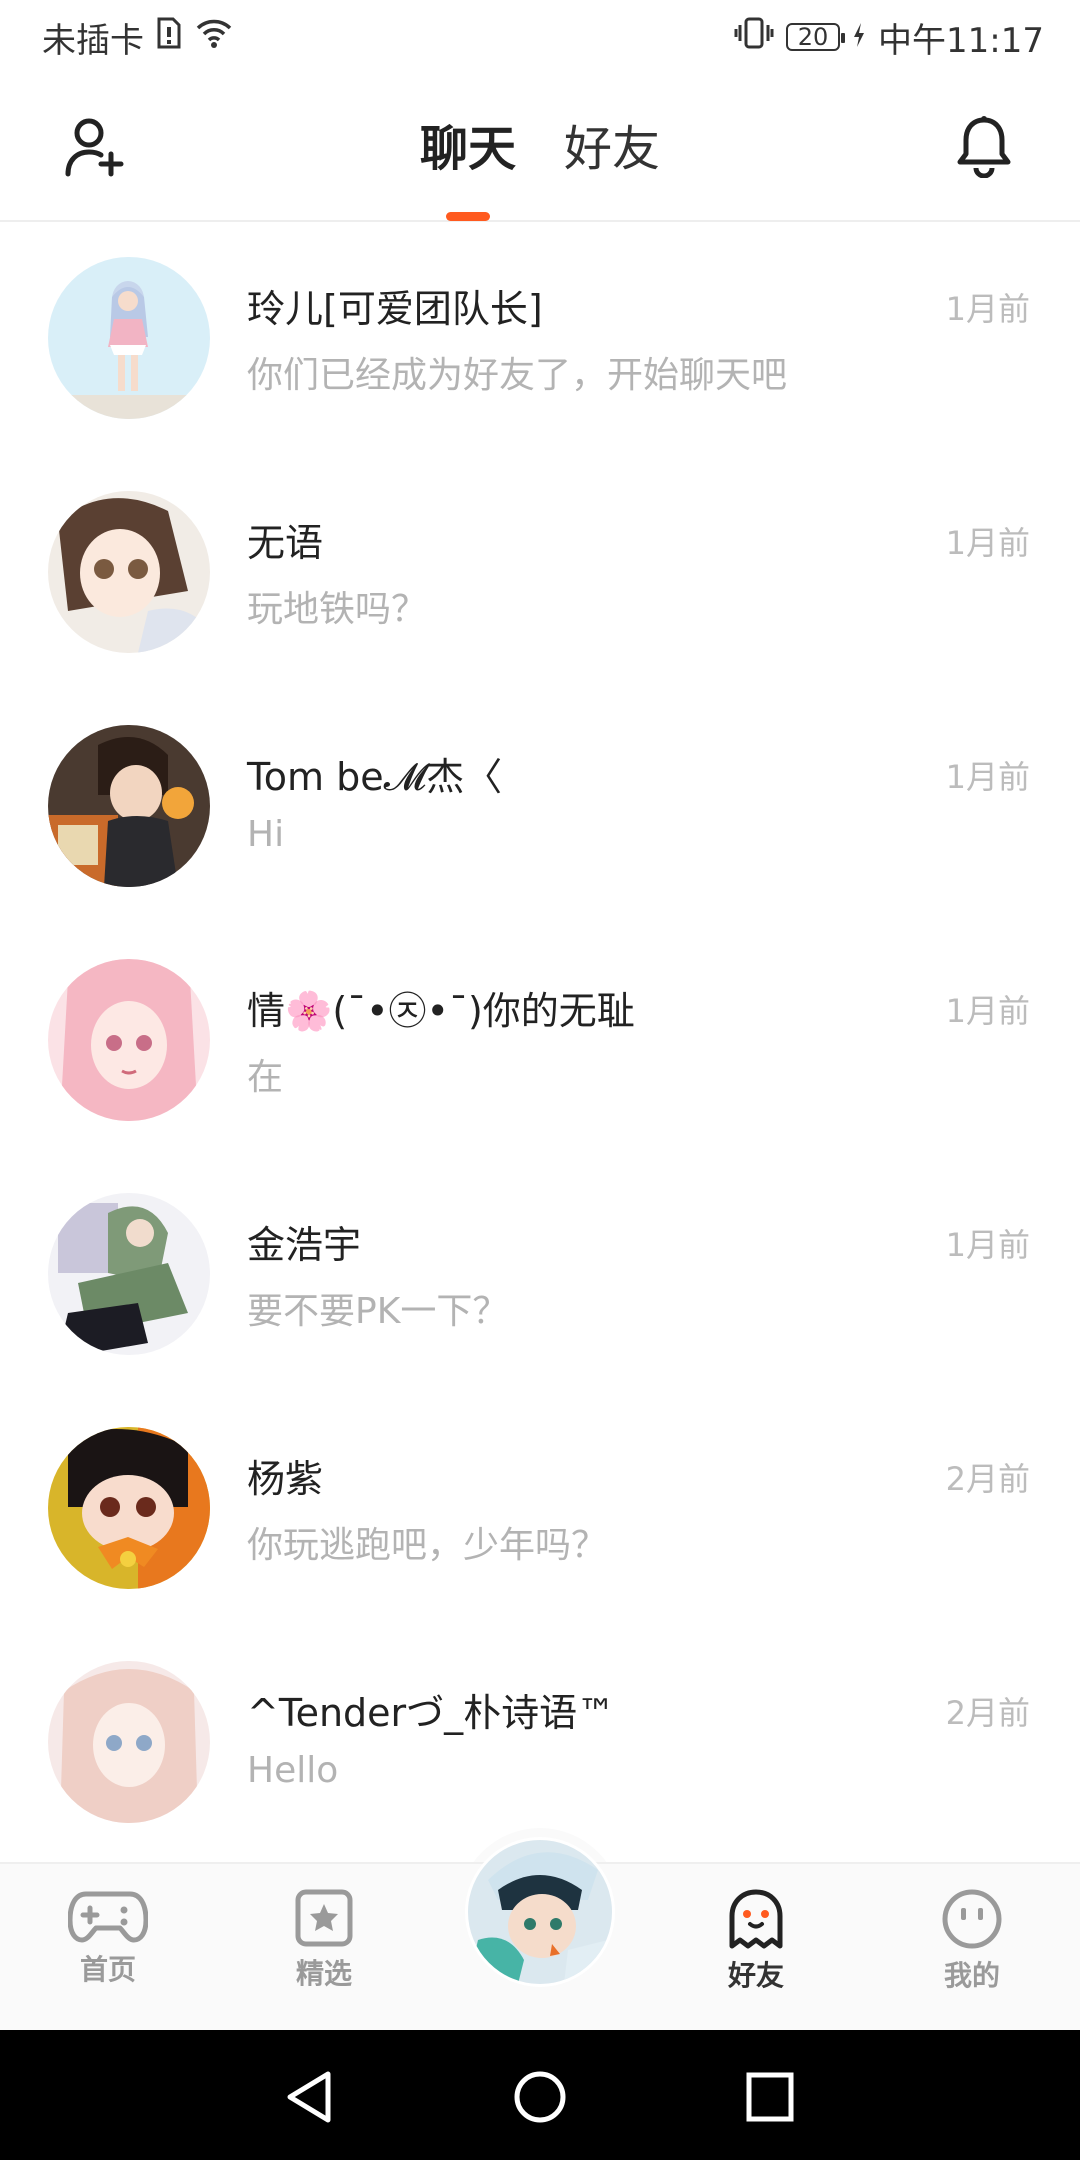 The image size is (1080, 2160). Describe the element at coordinates (540, 1912) in the screenshot. I see `center-avatar-button` at that location.